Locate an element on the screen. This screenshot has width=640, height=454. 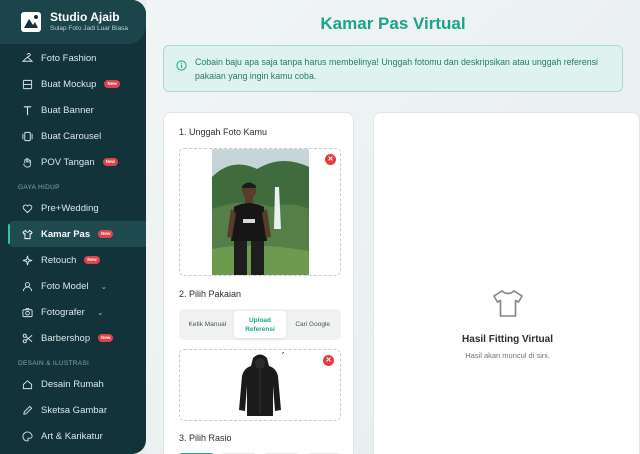
scissors-icon is located at coordinates (27, 338).